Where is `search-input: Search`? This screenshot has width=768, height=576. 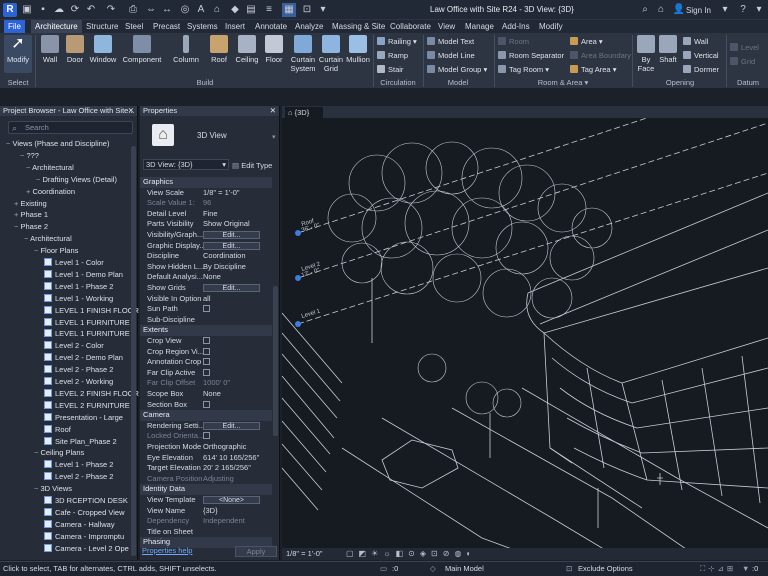 search-input: Search is located at coordinates (70, 127).